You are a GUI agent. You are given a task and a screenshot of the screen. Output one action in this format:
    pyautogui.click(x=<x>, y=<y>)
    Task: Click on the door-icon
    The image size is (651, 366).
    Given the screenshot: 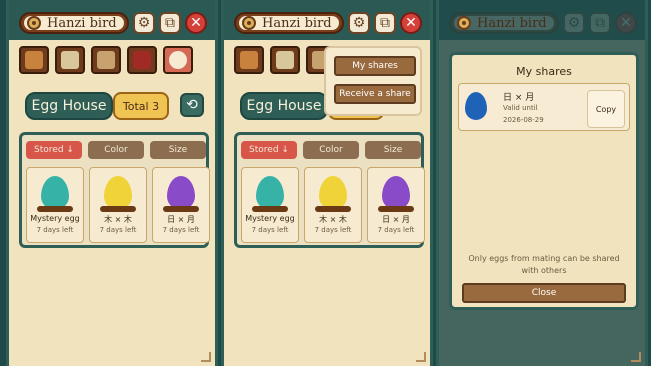 What is the action you would take?
    pyautogui.click(x=142, y=60)
    